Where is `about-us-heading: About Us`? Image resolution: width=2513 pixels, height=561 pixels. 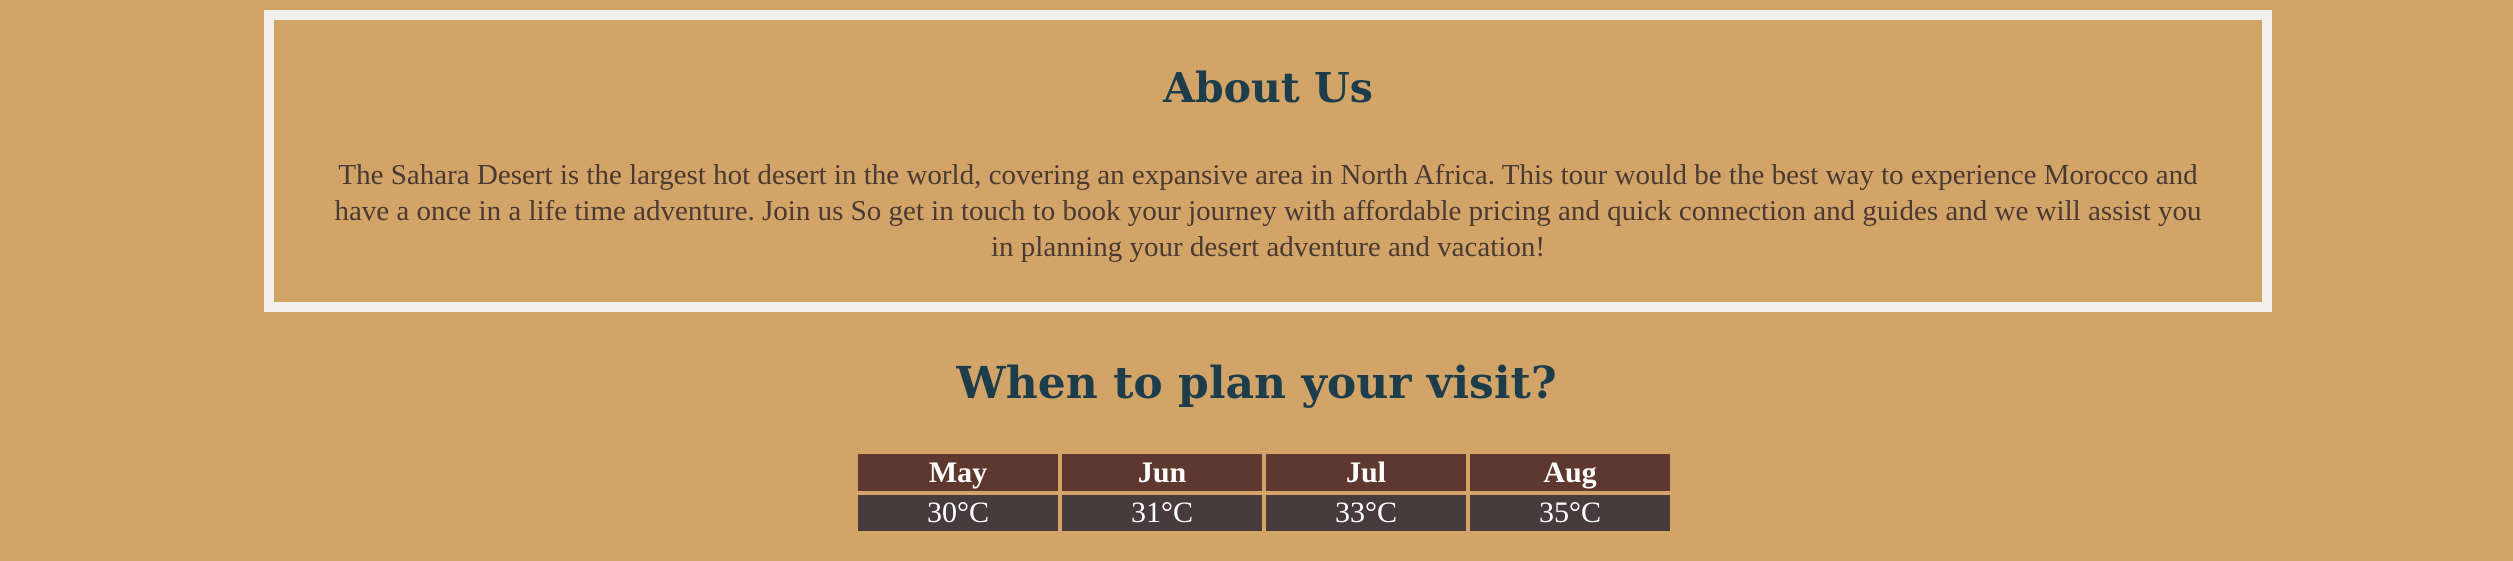 about-us-heading: About Us is located at coordinates (1268, 88).